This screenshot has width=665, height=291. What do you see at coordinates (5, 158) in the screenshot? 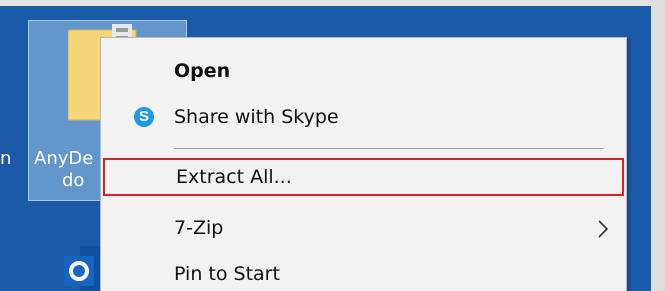
I see `partial-desktop-icon-label: n` at bounding box center [5, 158].